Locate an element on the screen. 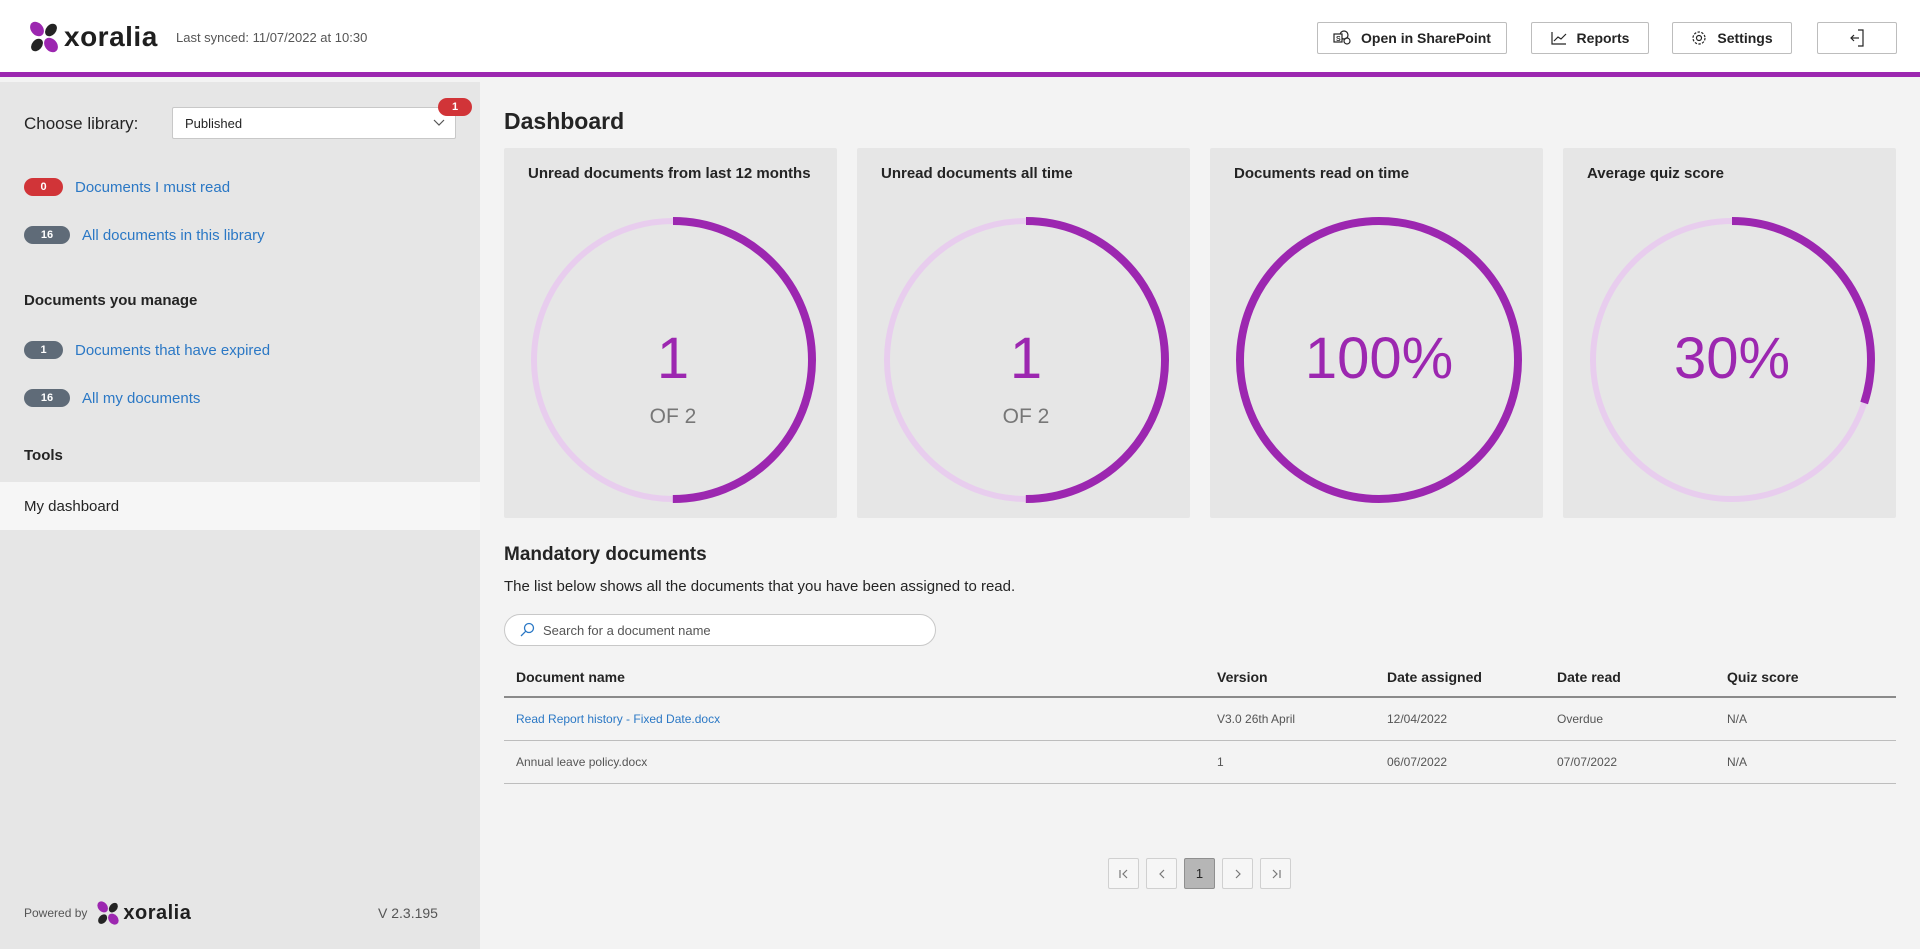 This screenshot has height=949, width=1920. stat-card-title: Unread documents from last 12 months is located at coordinates (669, 173).